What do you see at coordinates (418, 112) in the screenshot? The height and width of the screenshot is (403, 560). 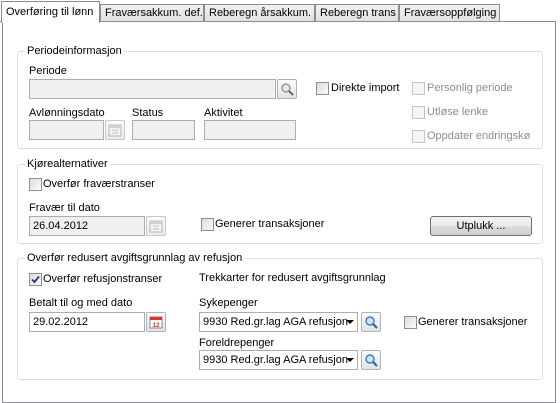 I see `utlose-lenke-checkbox` at bounding box center [418, 112].